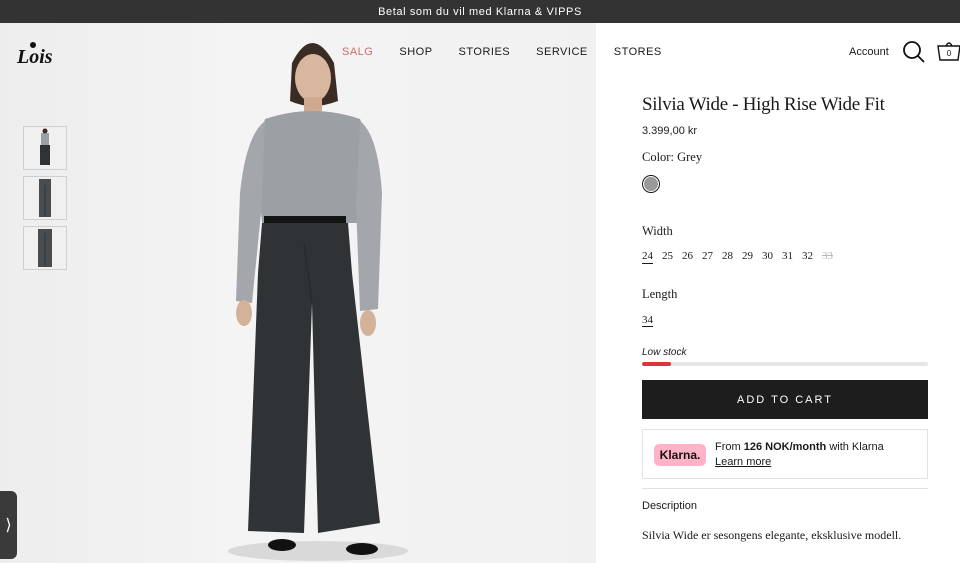 This screenshot has height=563, width=960. Describe the element at coordinates (827, 257) in the screenshot. I see `width-option-33: 33` at that location.